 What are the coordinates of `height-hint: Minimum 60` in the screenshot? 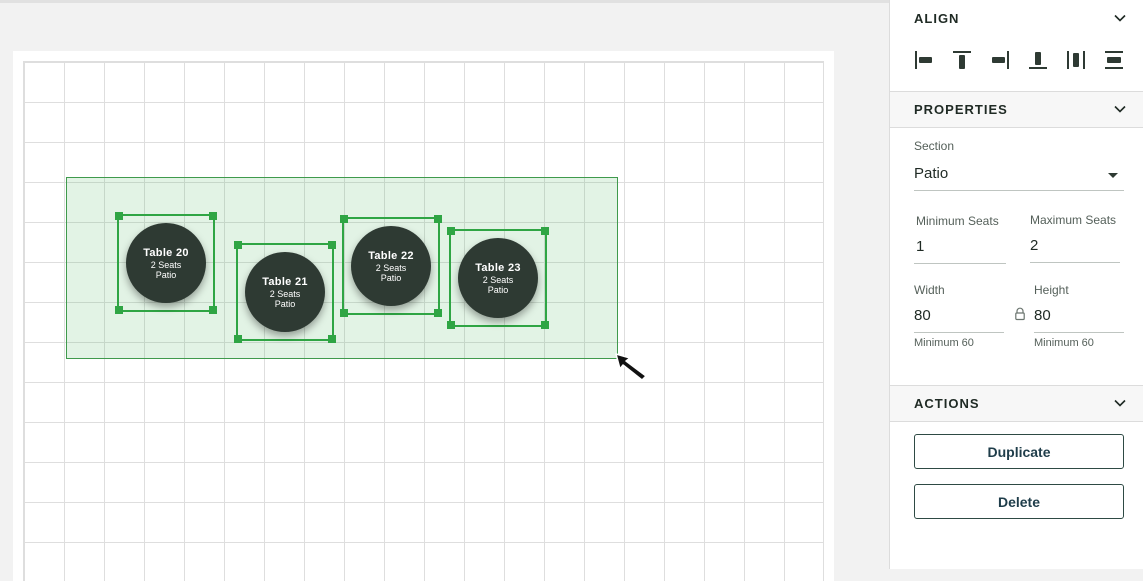 It's located at (1064, 343).